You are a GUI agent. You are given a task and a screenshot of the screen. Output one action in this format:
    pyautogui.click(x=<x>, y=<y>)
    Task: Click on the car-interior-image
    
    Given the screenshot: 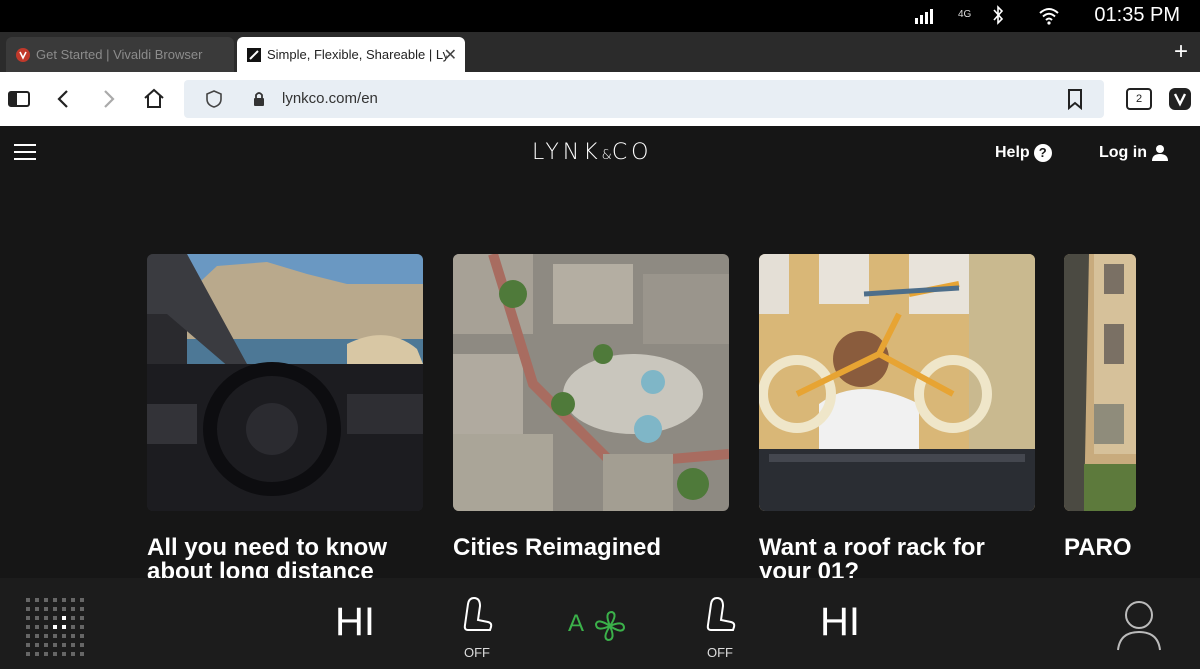 What is the action you would take?
    pyautogui.click(x=285, y=382)
    